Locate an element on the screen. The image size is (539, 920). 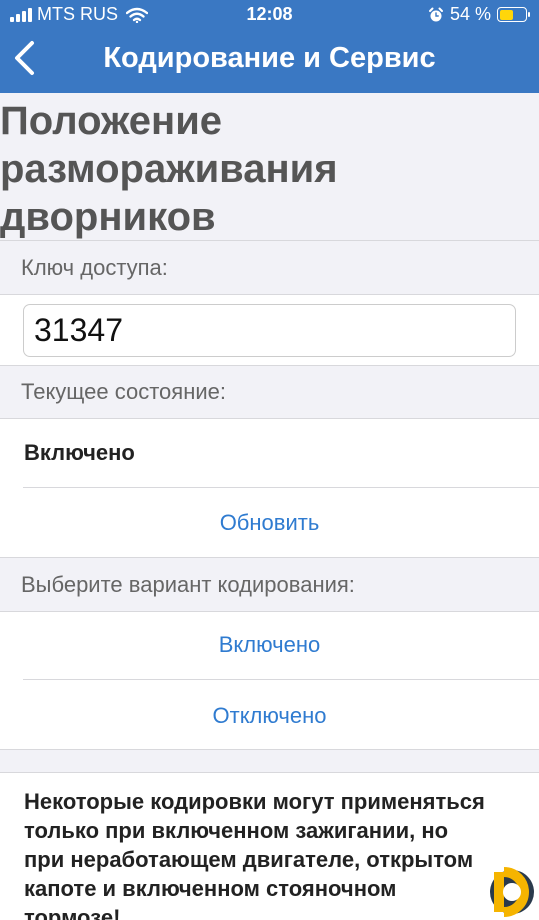
status-bar: MTS RUS 12:08 54 % is located at coordinates (269, 15).